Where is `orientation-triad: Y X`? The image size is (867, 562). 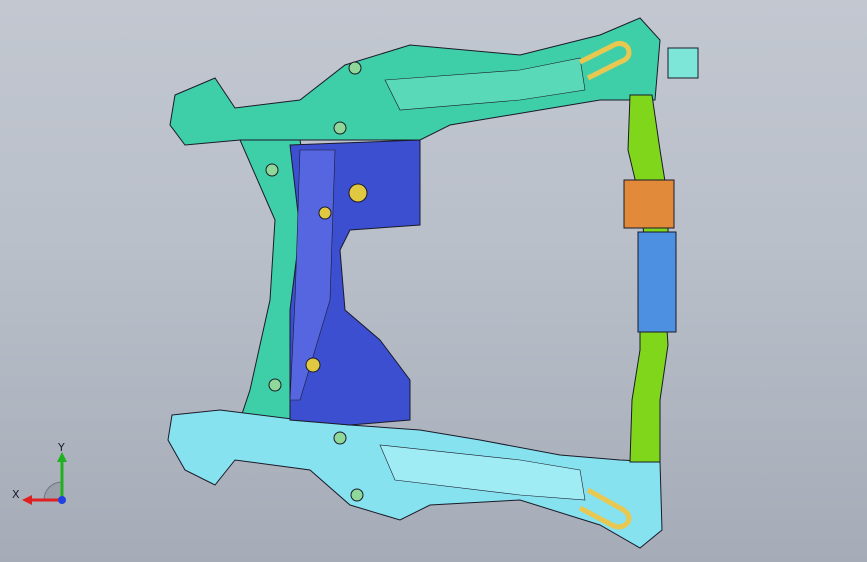 orientation-triad: Y X is located at coordinates (45, 475).